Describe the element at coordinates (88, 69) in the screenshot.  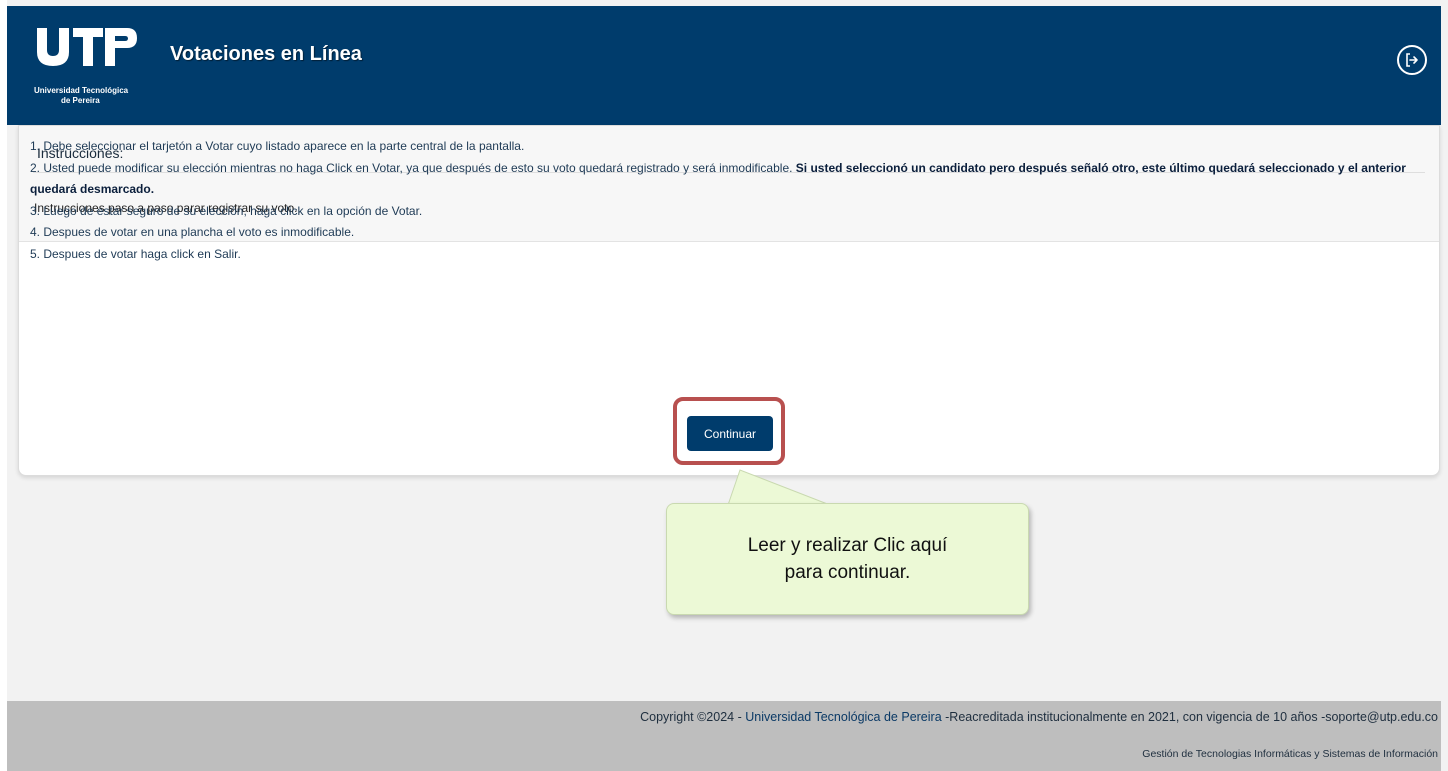
I see `utp-logo: Universidad Tecnológica de Pereira` at that location.